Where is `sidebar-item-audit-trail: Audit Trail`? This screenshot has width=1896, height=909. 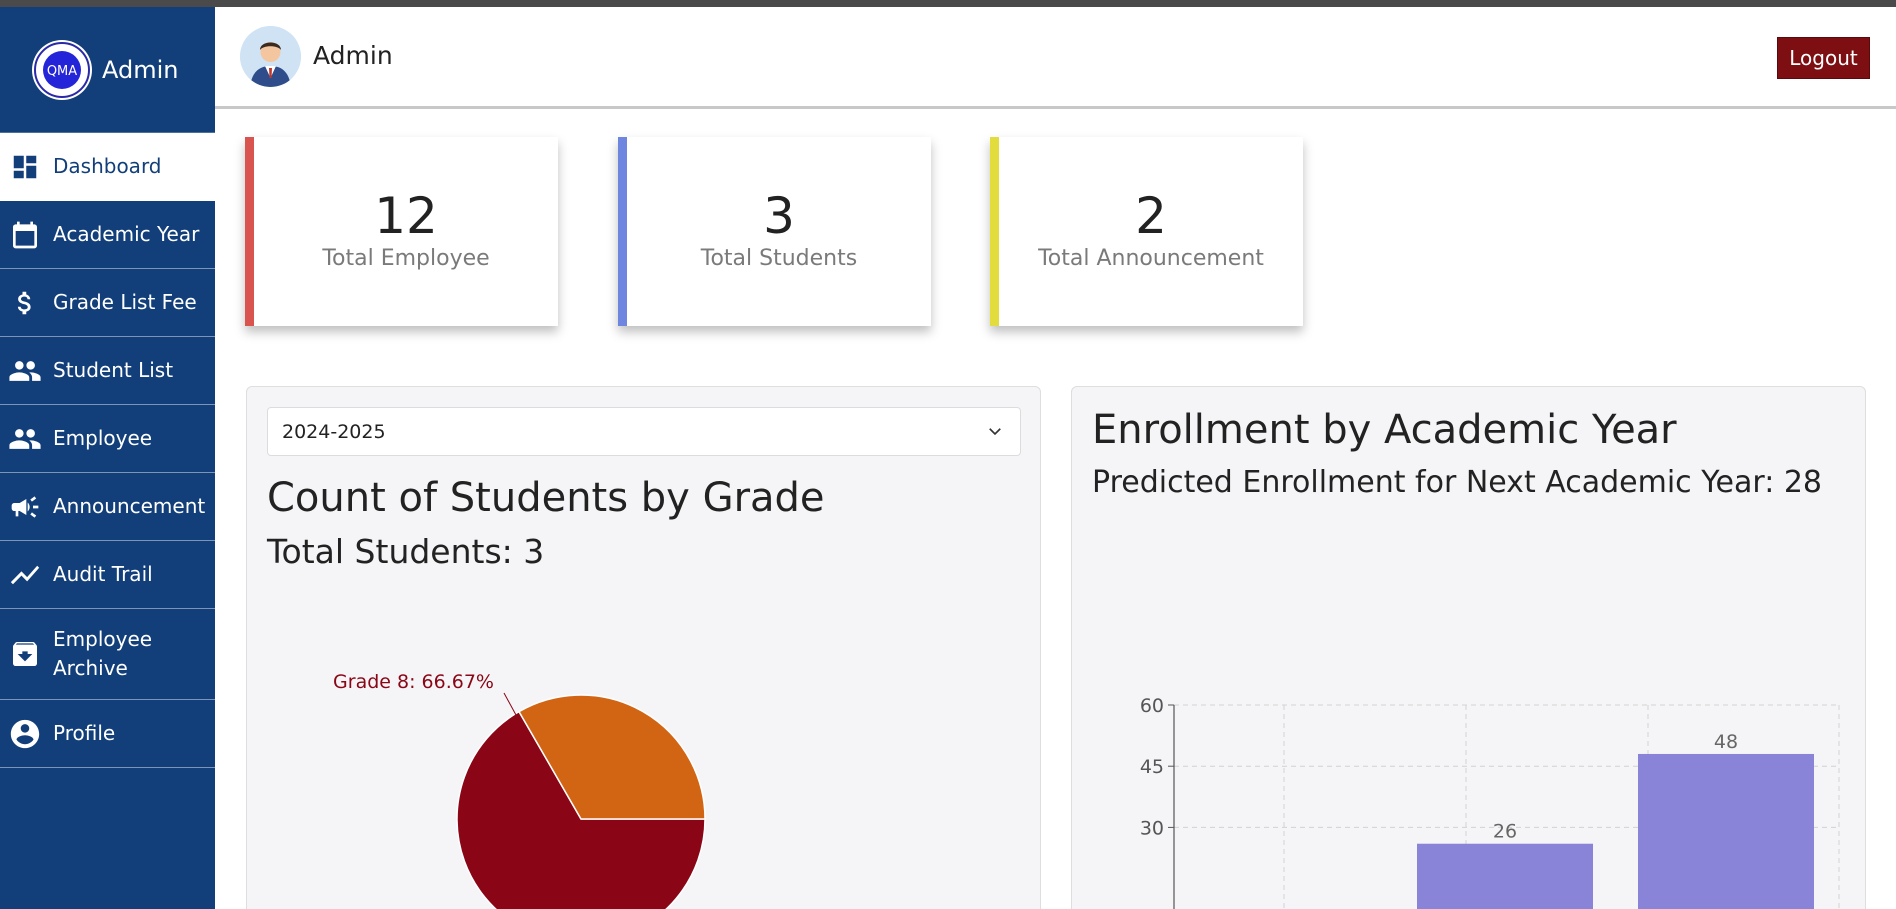 sidebar-item-audit-trail: Audit Trail is located at coordinates (107, 575).